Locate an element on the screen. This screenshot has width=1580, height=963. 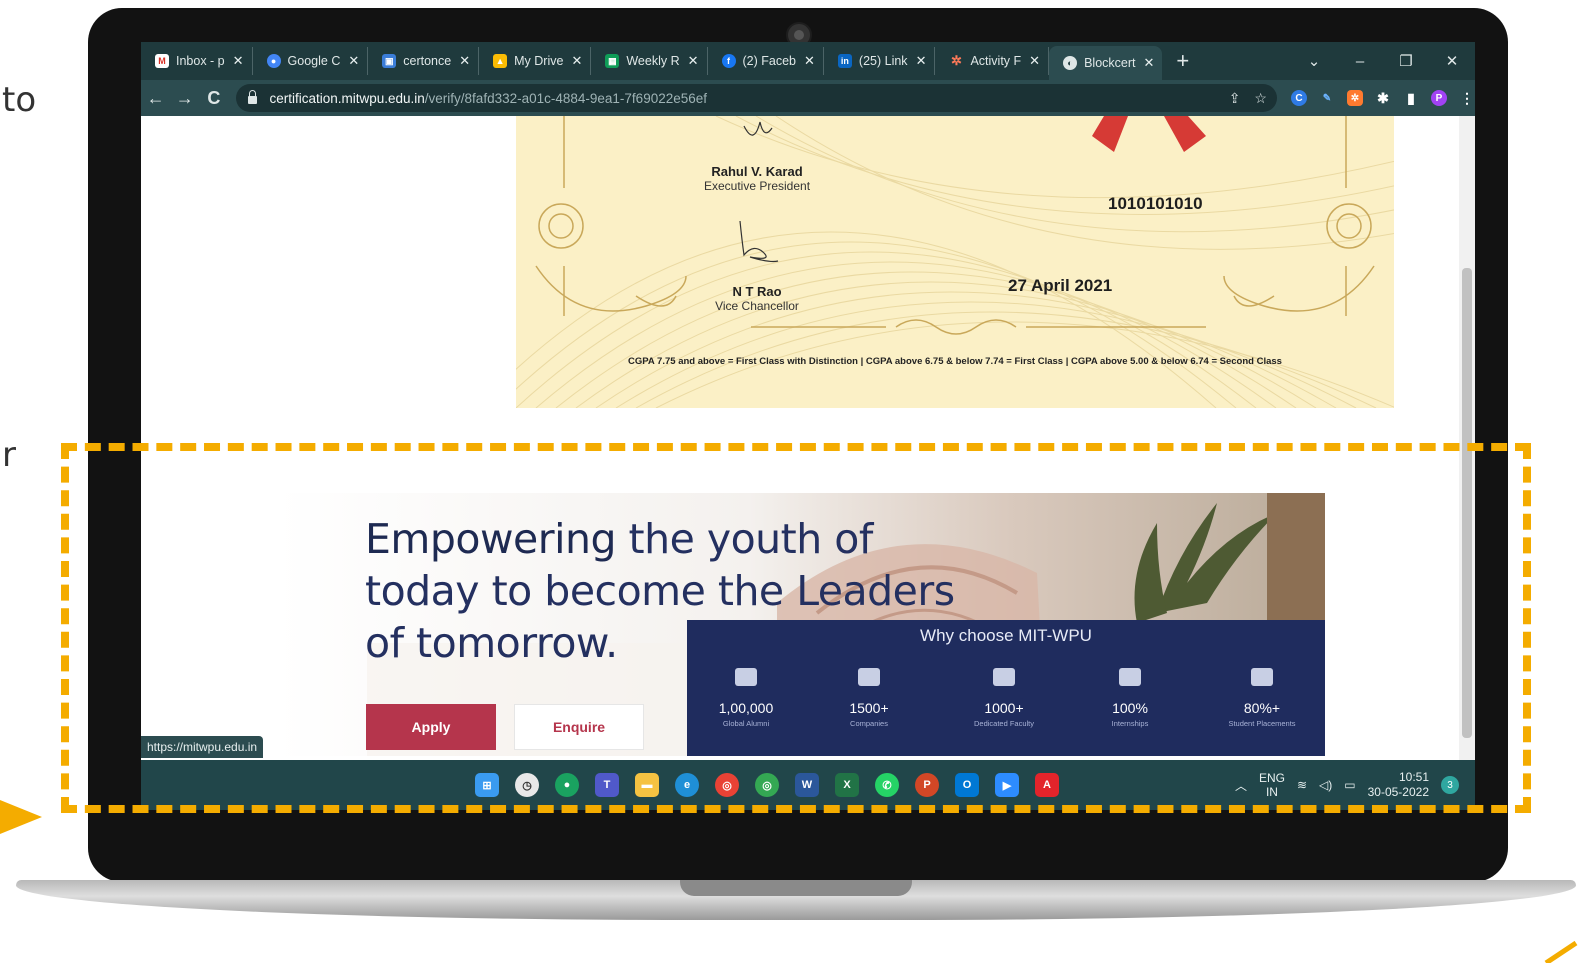
signatory-name: Rahul V. Karad is located at coordinates (757, 171).